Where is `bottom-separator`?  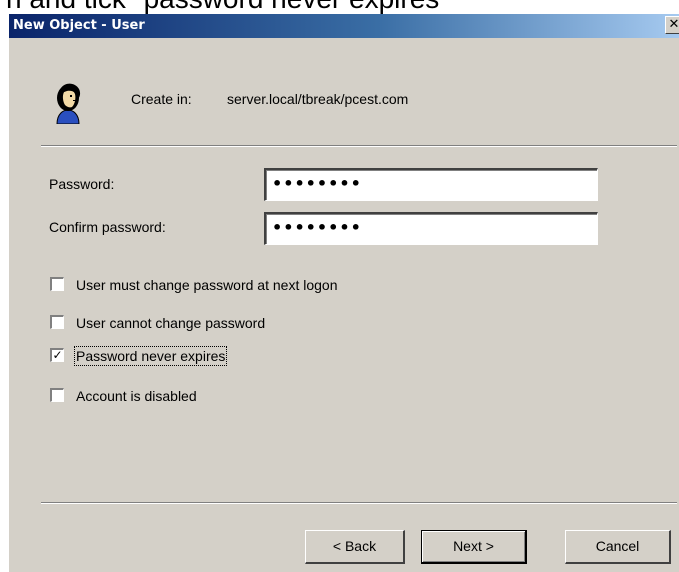
bottom-separator is located at coordinates (359, 503).